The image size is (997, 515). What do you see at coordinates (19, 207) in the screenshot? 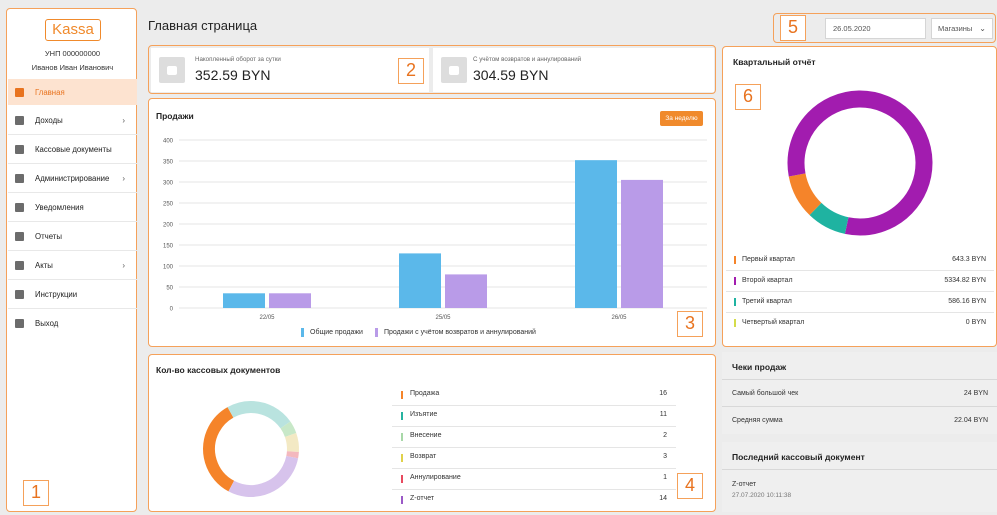
I see `bell-icon` at bounding box center [19, 207].